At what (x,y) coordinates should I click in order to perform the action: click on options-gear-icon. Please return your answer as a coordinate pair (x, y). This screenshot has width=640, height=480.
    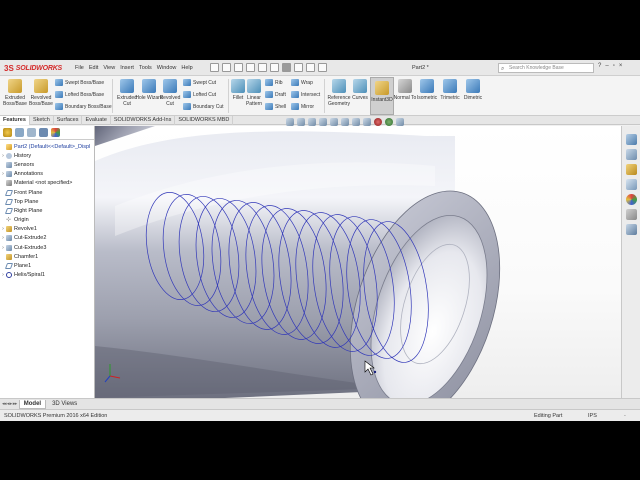
    Looking at the image, I should click on (322, 67).